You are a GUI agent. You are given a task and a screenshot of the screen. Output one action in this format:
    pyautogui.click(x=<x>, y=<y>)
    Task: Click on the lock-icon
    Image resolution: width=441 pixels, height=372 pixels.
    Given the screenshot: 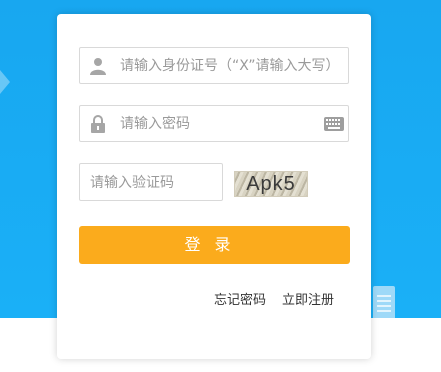 What is the action you would take?
    pyautogui.click(x=98, y=124)
    